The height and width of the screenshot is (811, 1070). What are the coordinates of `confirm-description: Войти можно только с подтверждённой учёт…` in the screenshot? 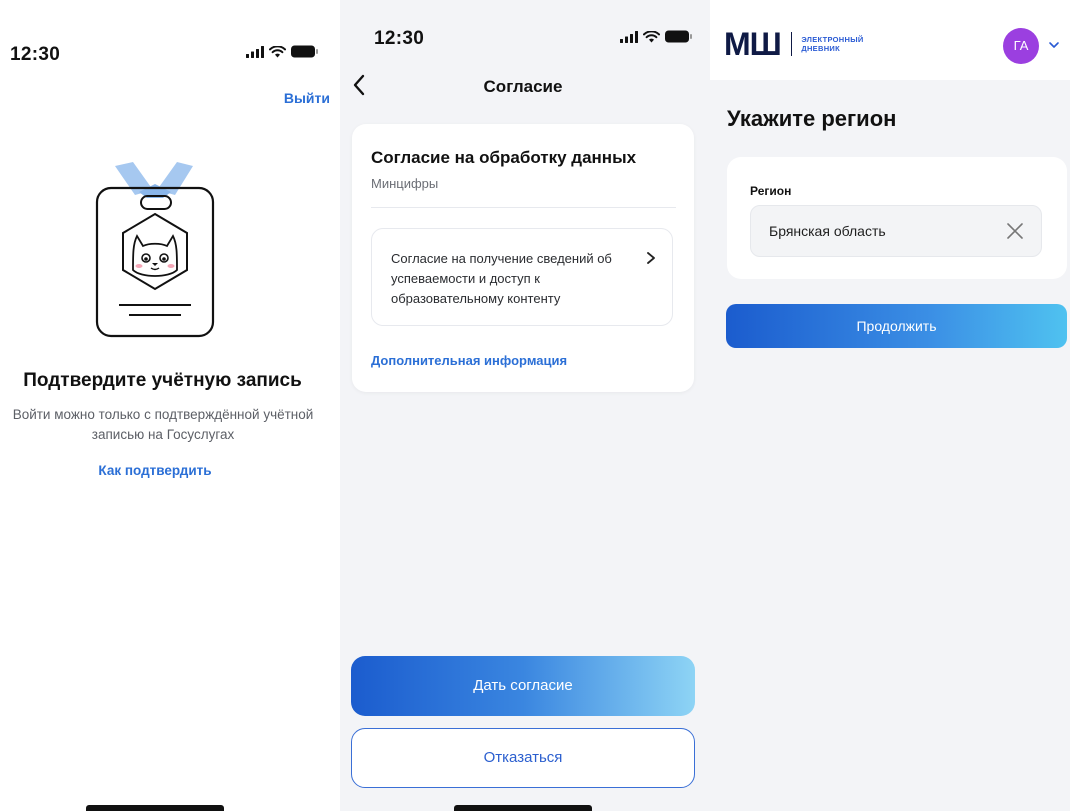 It's located at (163, 424).